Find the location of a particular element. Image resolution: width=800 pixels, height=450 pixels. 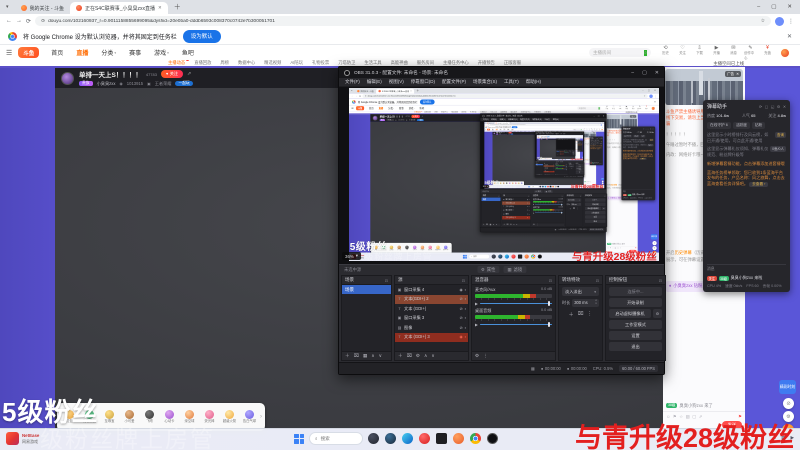

settings-button: 设置 is located at coordinates (595, 217).